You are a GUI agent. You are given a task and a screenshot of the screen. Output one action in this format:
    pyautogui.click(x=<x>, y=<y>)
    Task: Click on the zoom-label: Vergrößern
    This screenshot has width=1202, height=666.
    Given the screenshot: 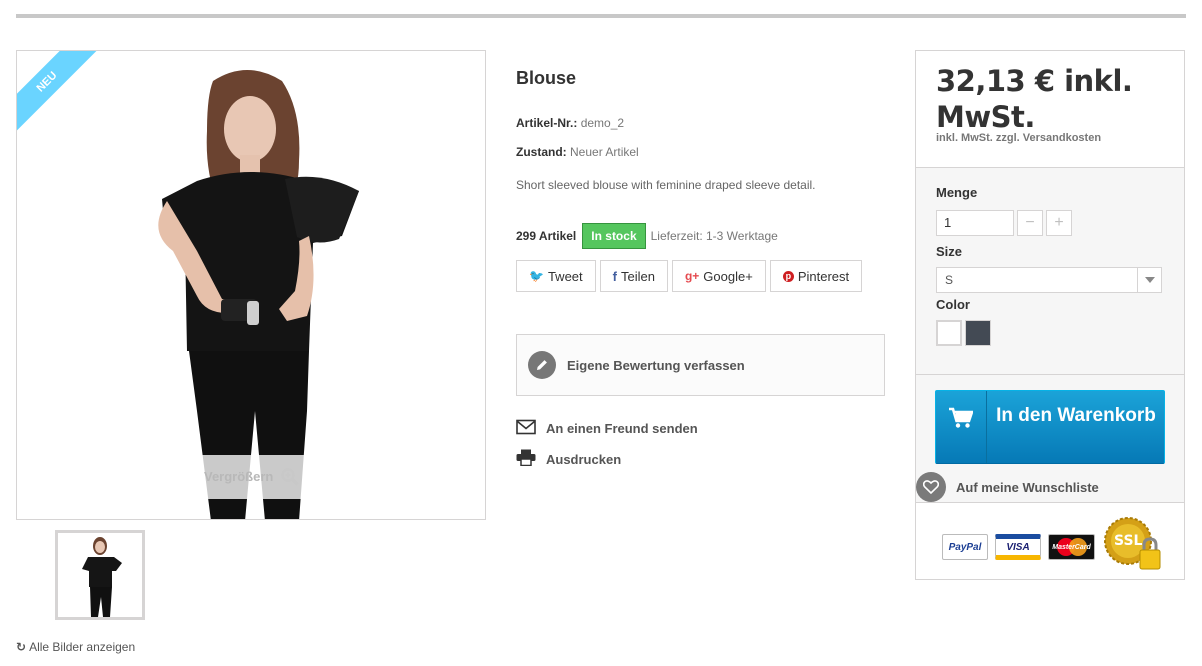 What is the action you would take?
    pyautogui.click(x=239, y=476)
    